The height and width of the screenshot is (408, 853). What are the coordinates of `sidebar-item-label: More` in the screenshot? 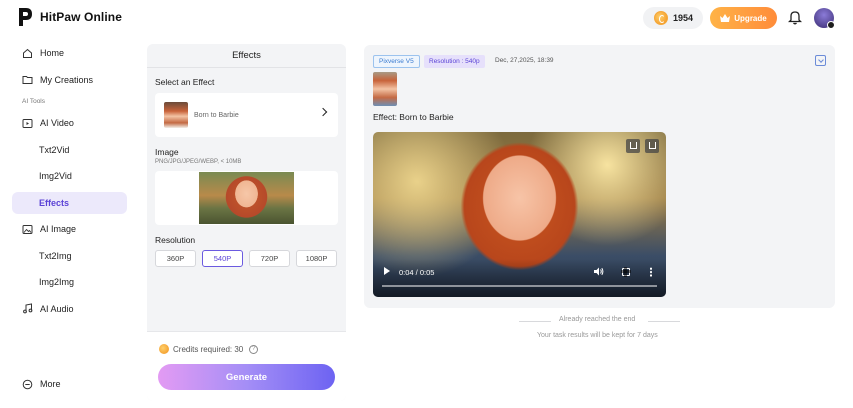 It's located at (50, 384).